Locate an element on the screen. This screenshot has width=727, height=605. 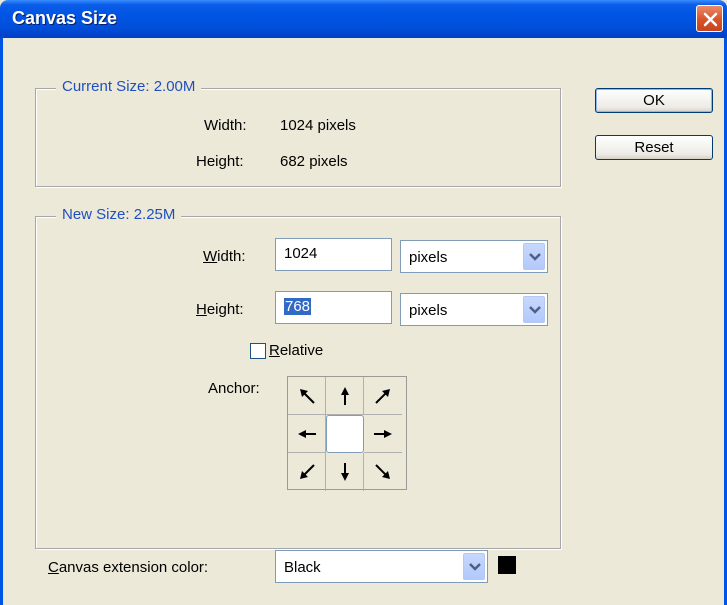
arrow-down-left-icon is located at coordinates (307, 471).